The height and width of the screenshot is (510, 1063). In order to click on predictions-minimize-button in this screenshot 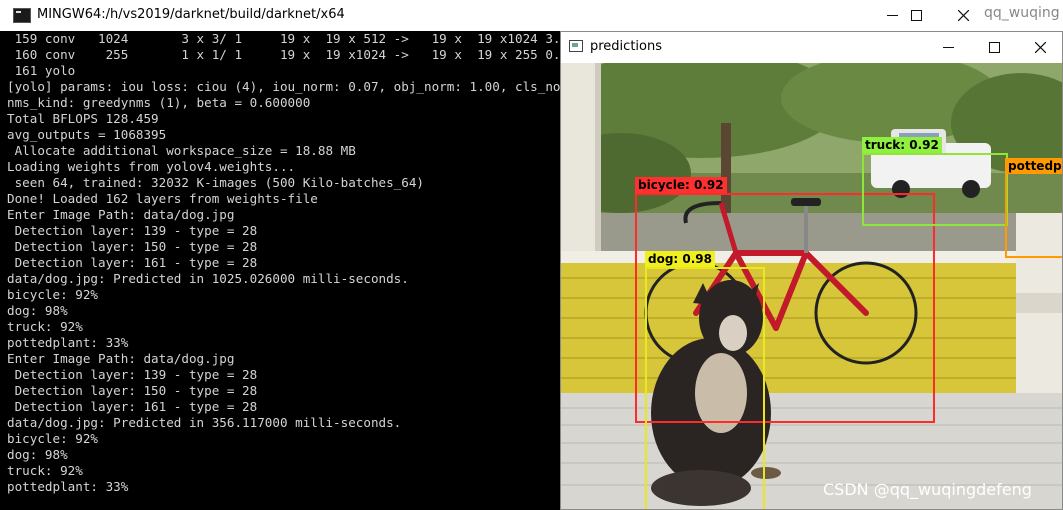, I will do `click(948, 47)`.